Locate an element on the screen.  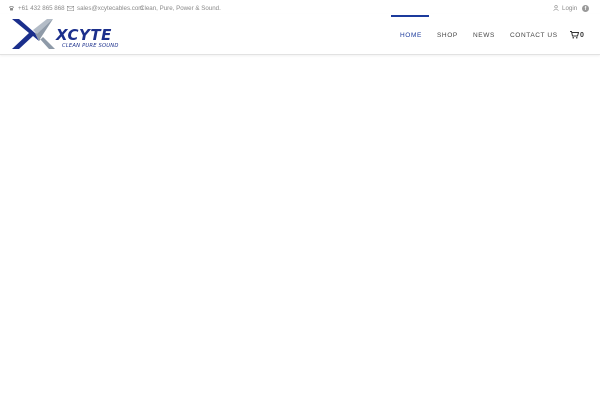
email-link: sales@xcytecables.com is located at coordinates (105, 8).